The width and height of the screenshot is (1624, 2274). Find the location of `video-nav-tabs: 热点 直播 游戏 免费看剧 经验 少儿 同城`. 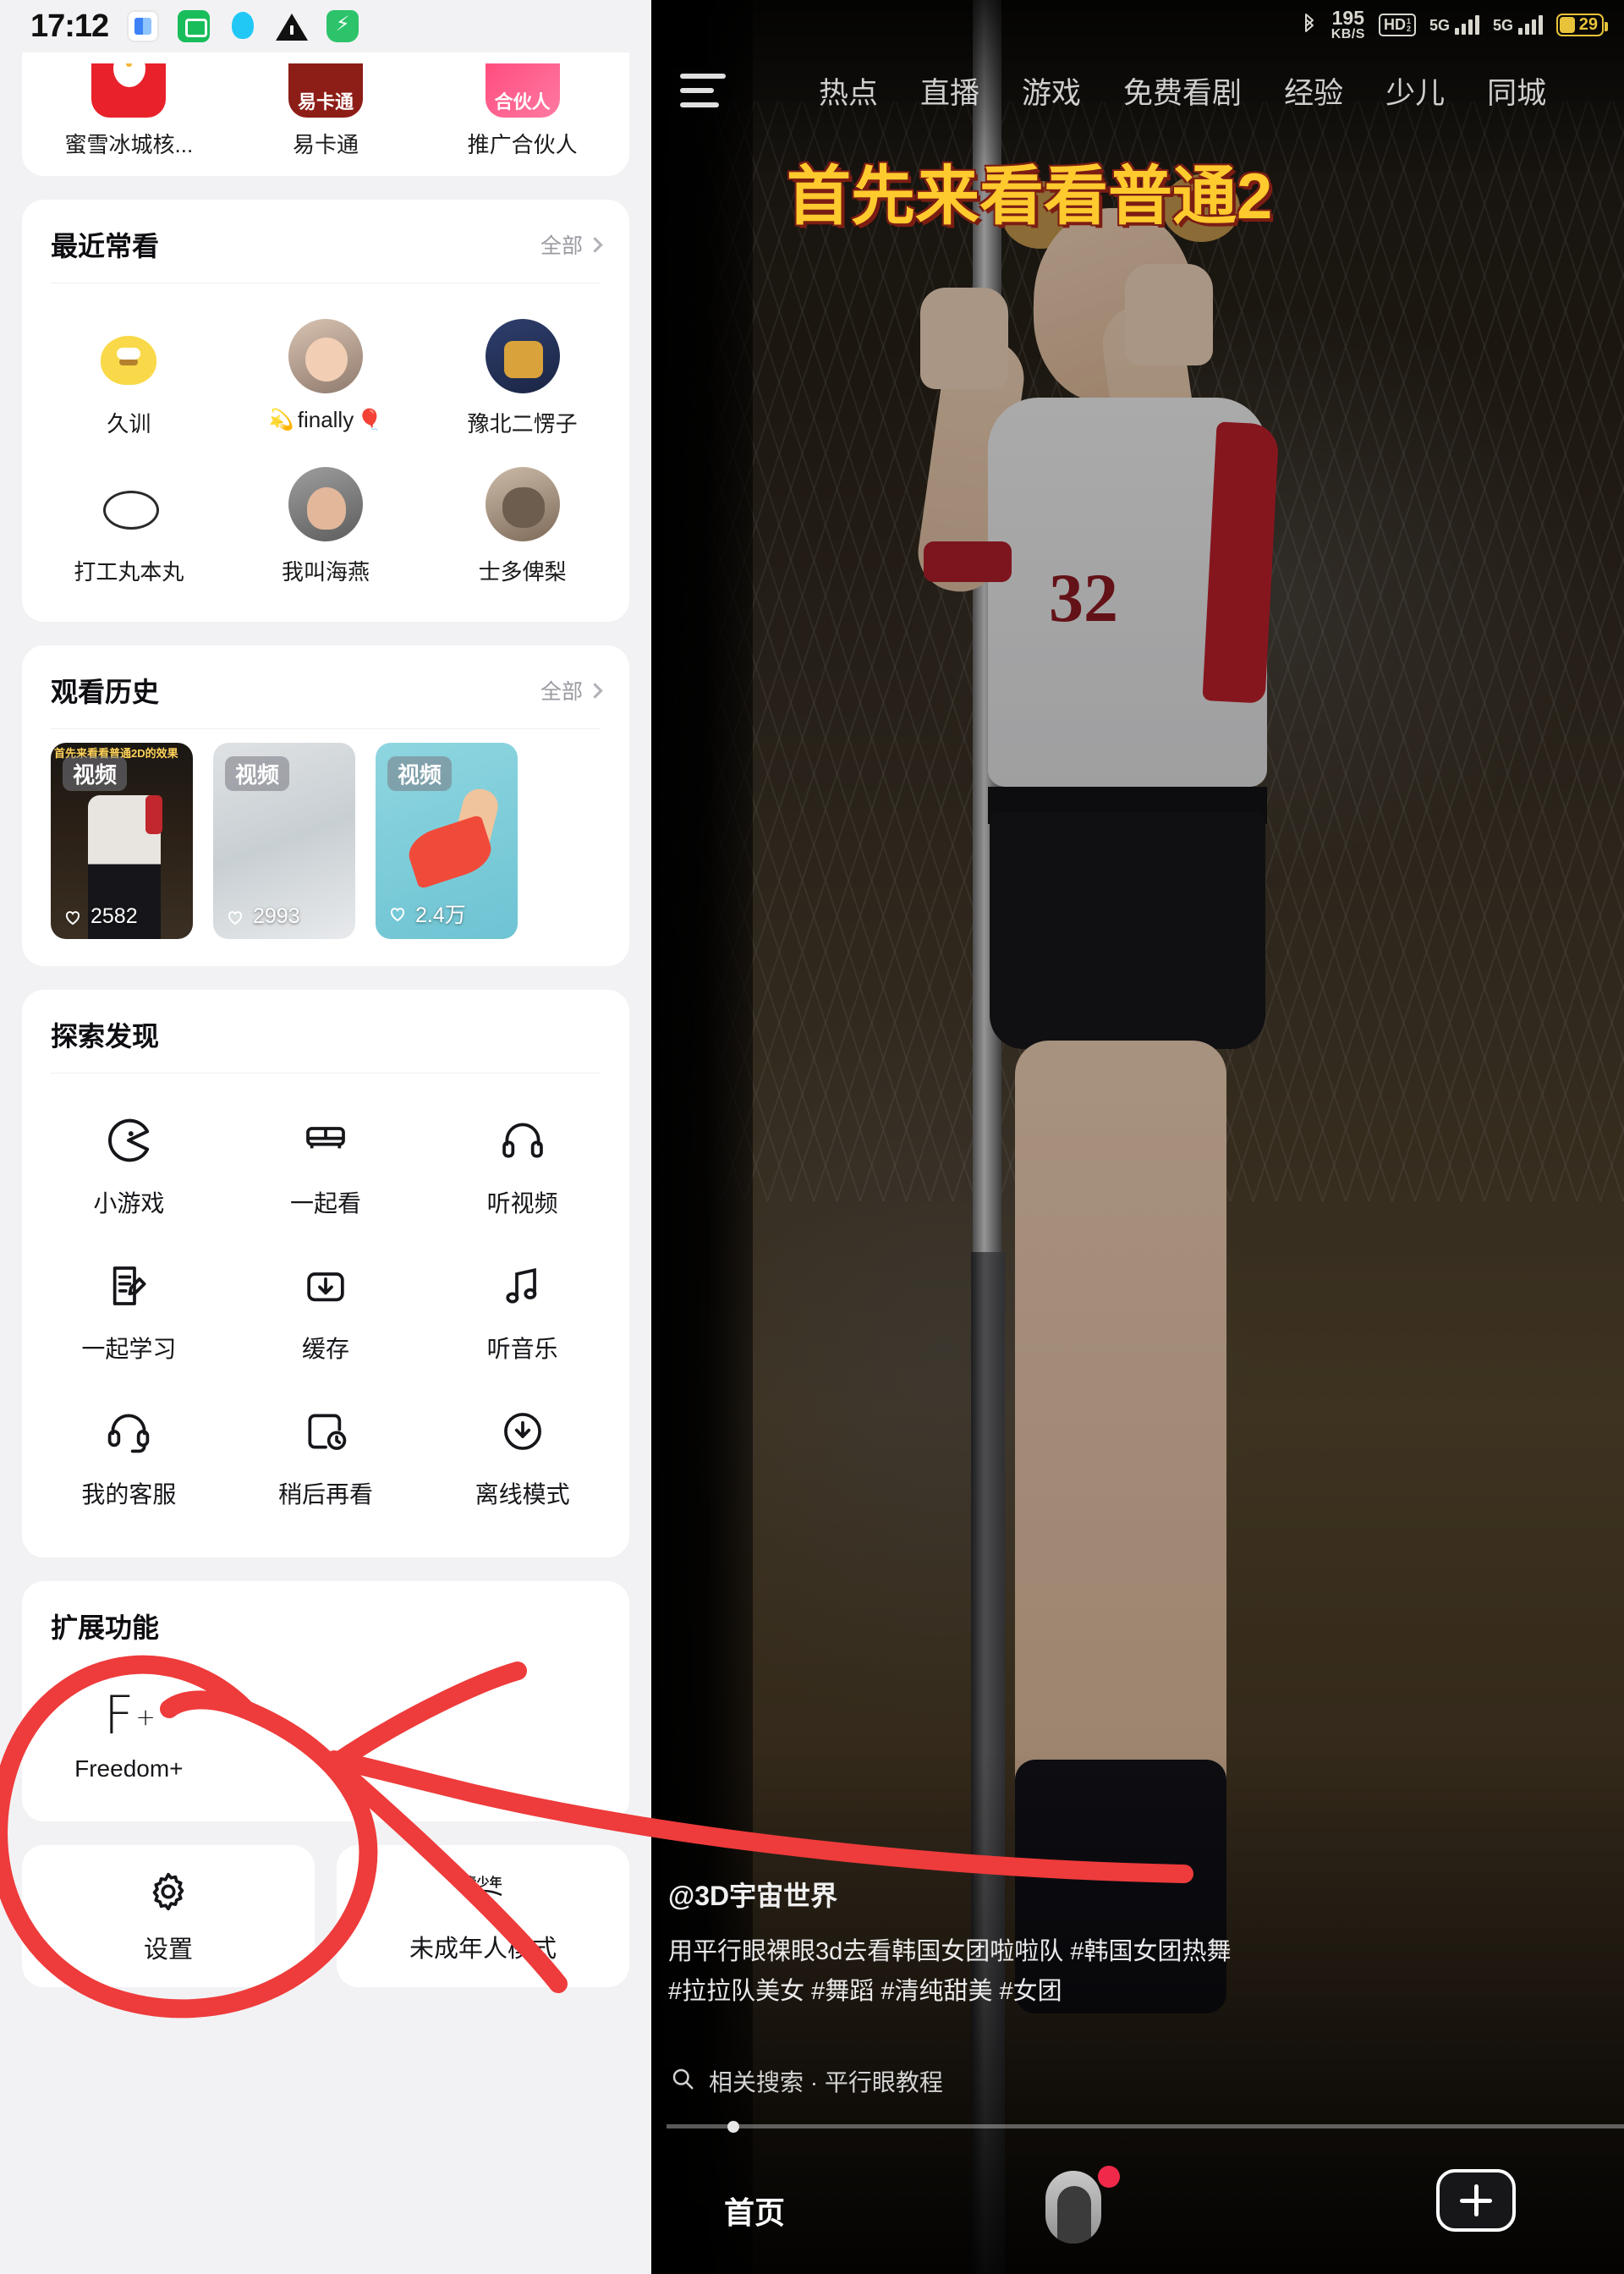

video-nav-tabs: 热点 直播 游戏 免费看剧 经验 少儿 同城 is located at coordinates (1182, 91).